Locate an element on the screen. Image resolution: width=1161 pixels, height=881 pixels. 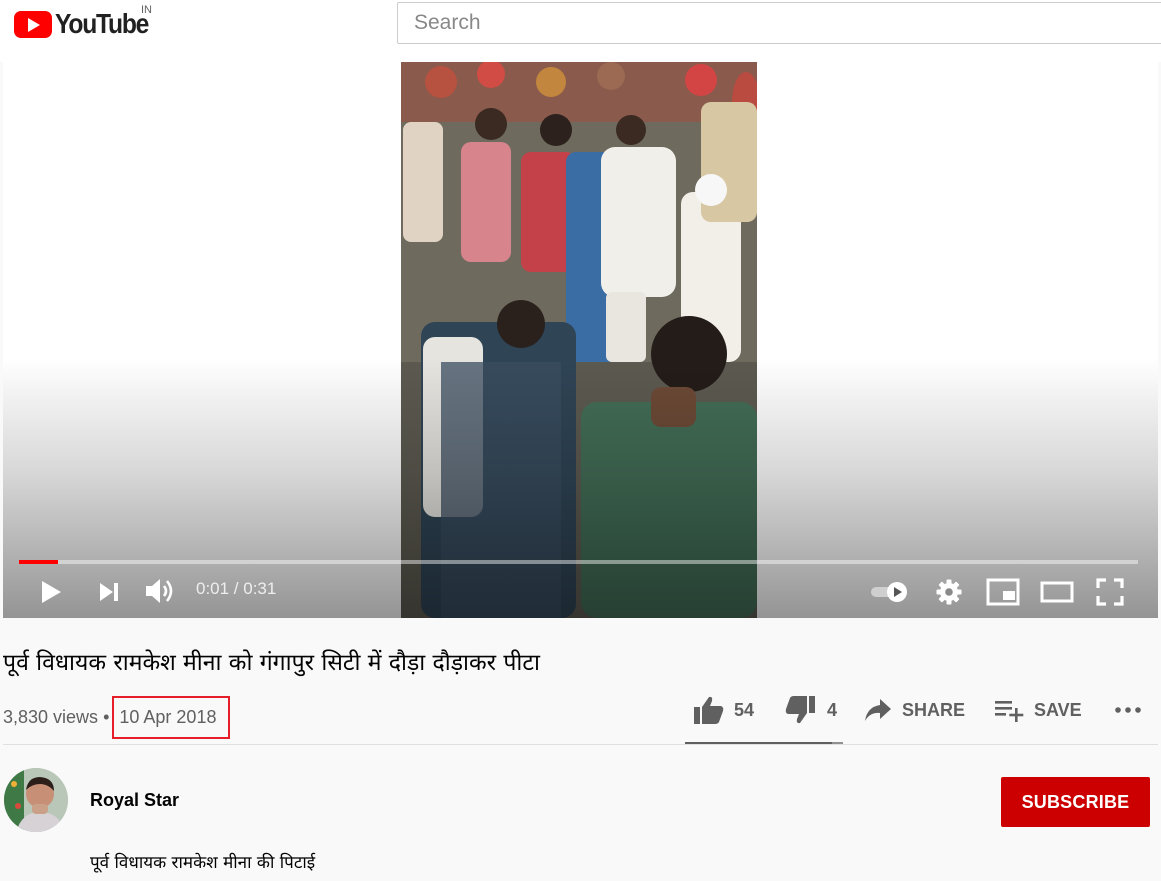
logo-text: YouTube is located at coordinates (102, 23).